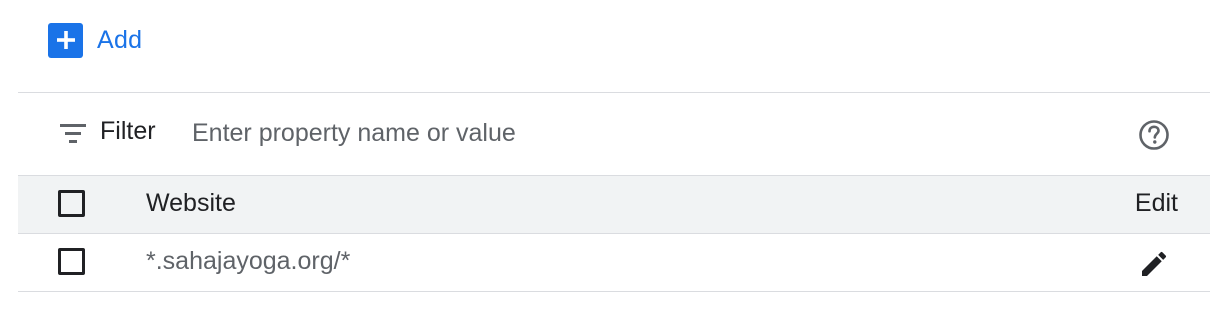 The width and height of the screenshot is (1226, 310). What do you see at coordinates (1154, 135) in the screenshot?
I see `help-circle-icon` at bounding box center [1154, 135].